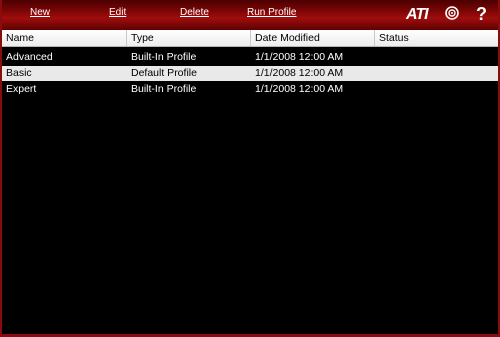  Describe the element at coordinates (452, 15) in the screenshot. I see `target-icon` at that location.